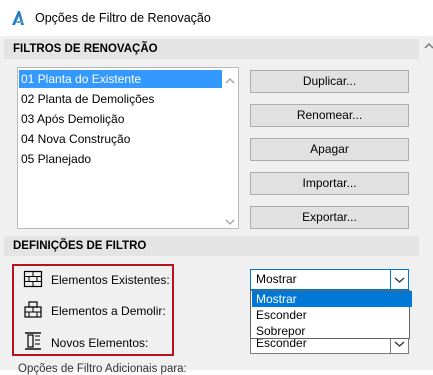 This screenshot has height=375, width=433. I want to click on filter-list-item: 04 Nova Construção, so click(74, 139).